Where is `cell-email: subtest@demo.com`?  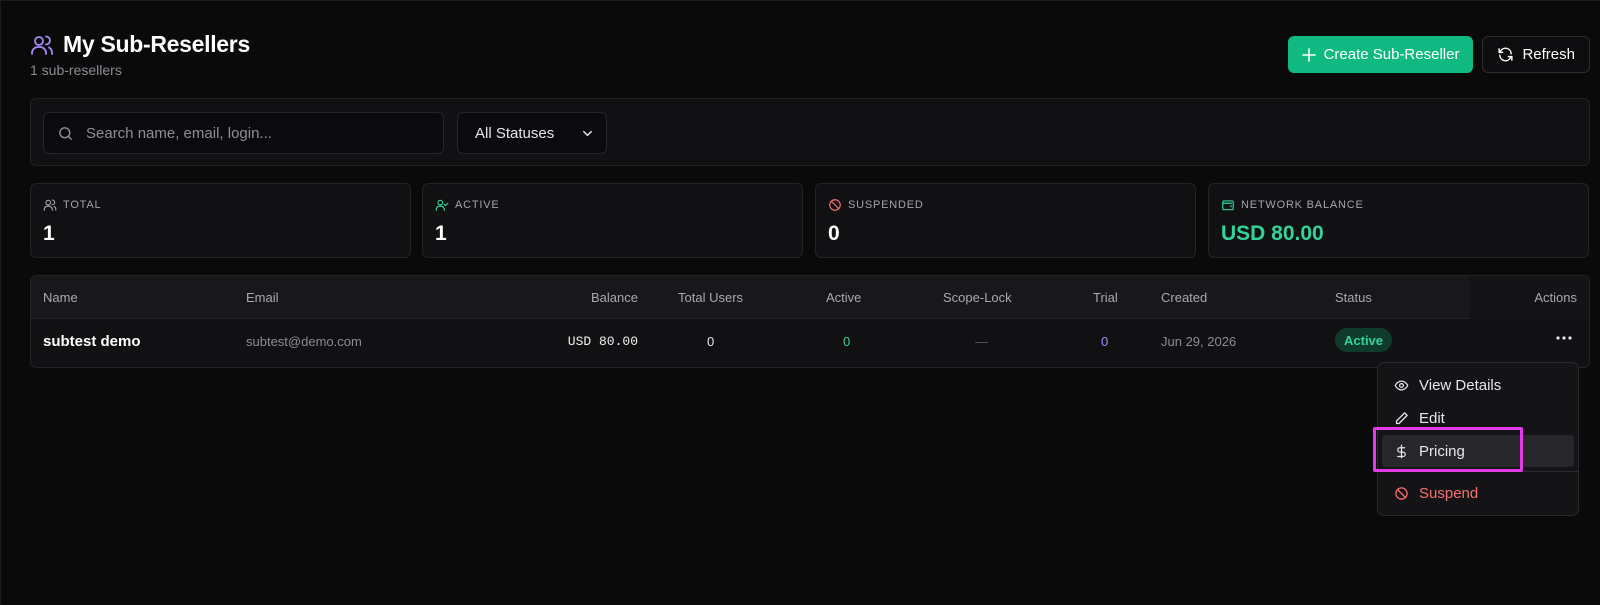 cell-email: subtest@demo.com is located at coordinates (304, 341).